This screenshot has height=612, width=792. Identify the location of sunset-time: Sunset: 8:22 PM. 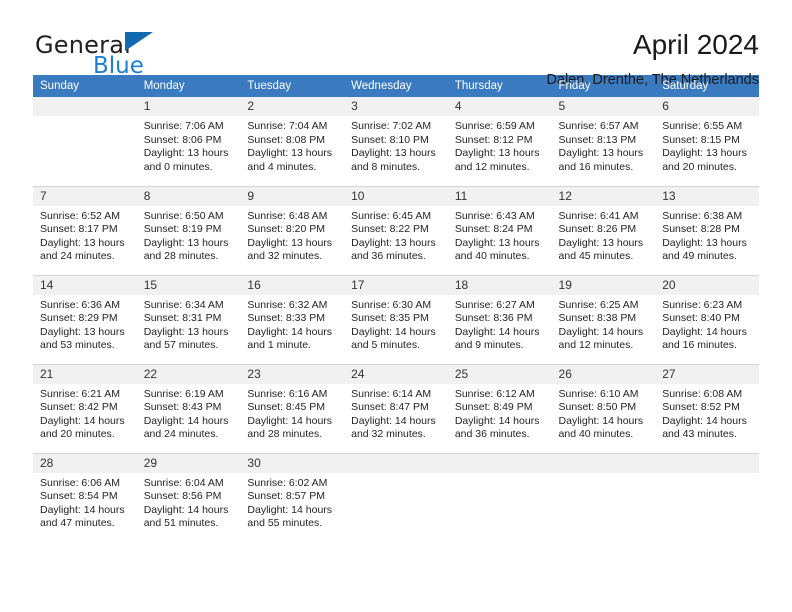
(390, 229).